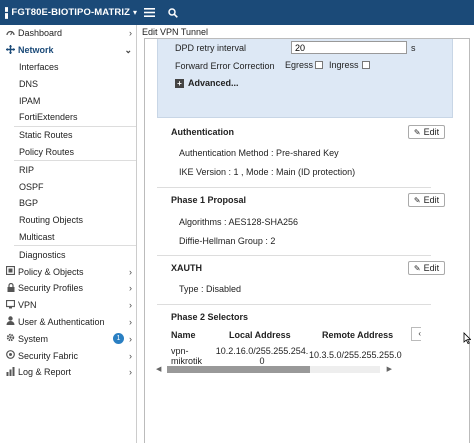 The height and width of the screenshot is (443, 474). What do you see at coordinates (10, 372) in the screenshot?
I see `chart-icon` at bounding box center [10, 372].